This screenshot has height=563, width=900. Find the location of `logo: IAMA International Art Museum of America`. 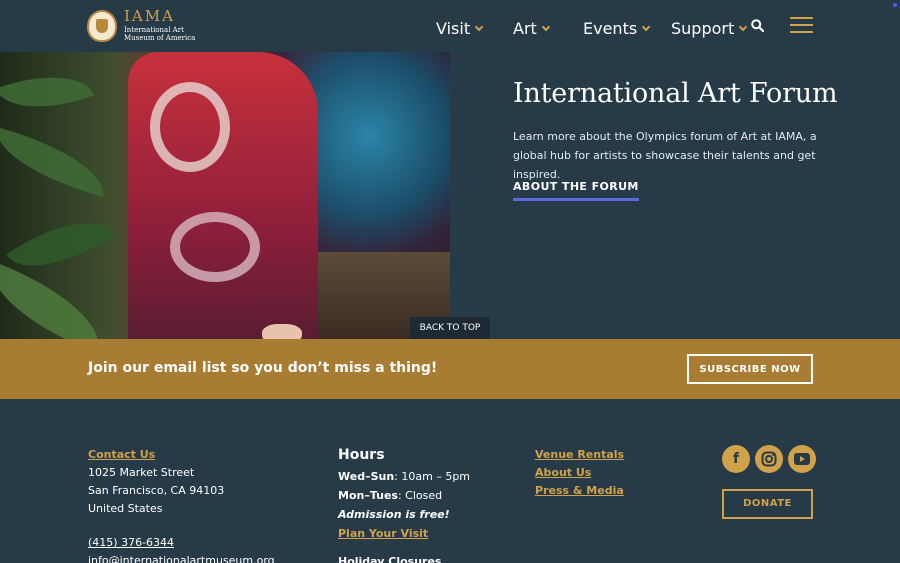

logo: IAMA International Art Museum of America is located at coordinates (141, 25).